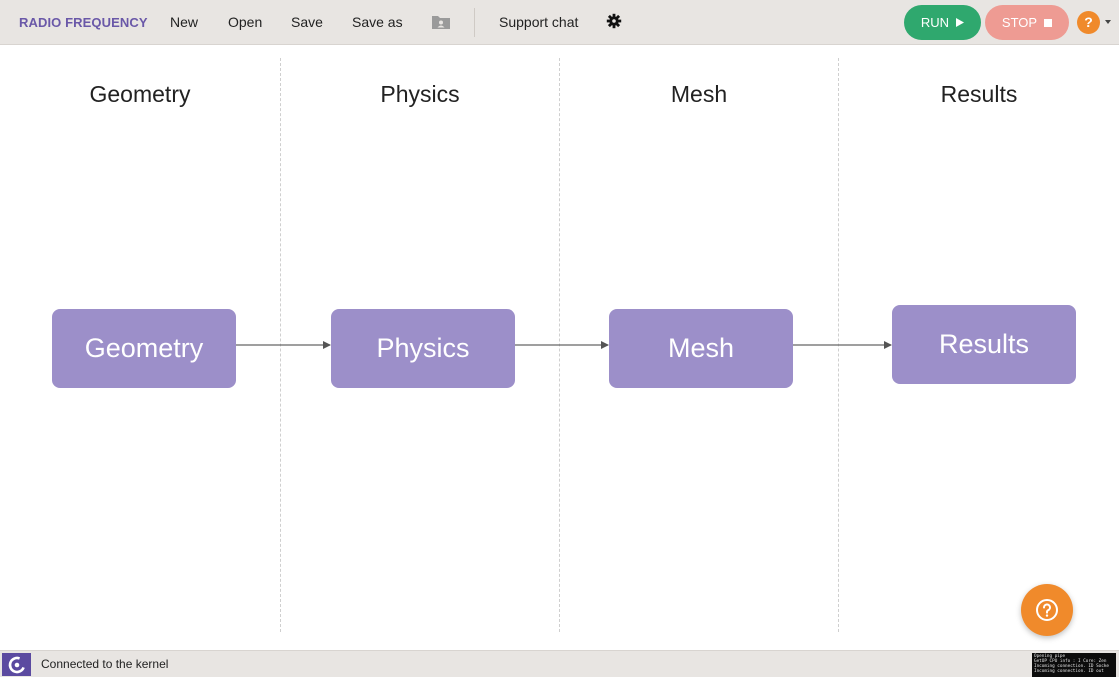 The image size is (1119, 677). Describe the element at coordinates (1048, 22) in the screenshot. I see `stop-square-icon` at that location.